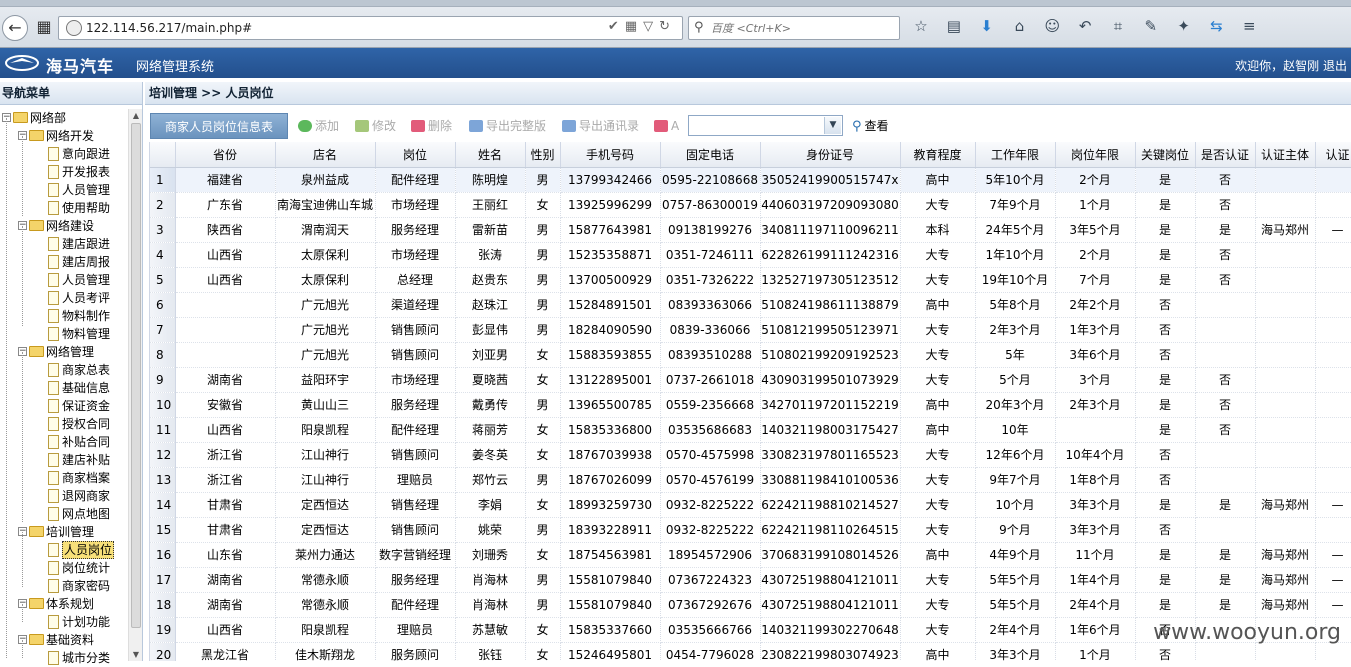 The height and width of the screenshot is (667, 1351). Describe the element at coordinates (163, 630) in the screenshot. I see `row-number: 19` at that location.